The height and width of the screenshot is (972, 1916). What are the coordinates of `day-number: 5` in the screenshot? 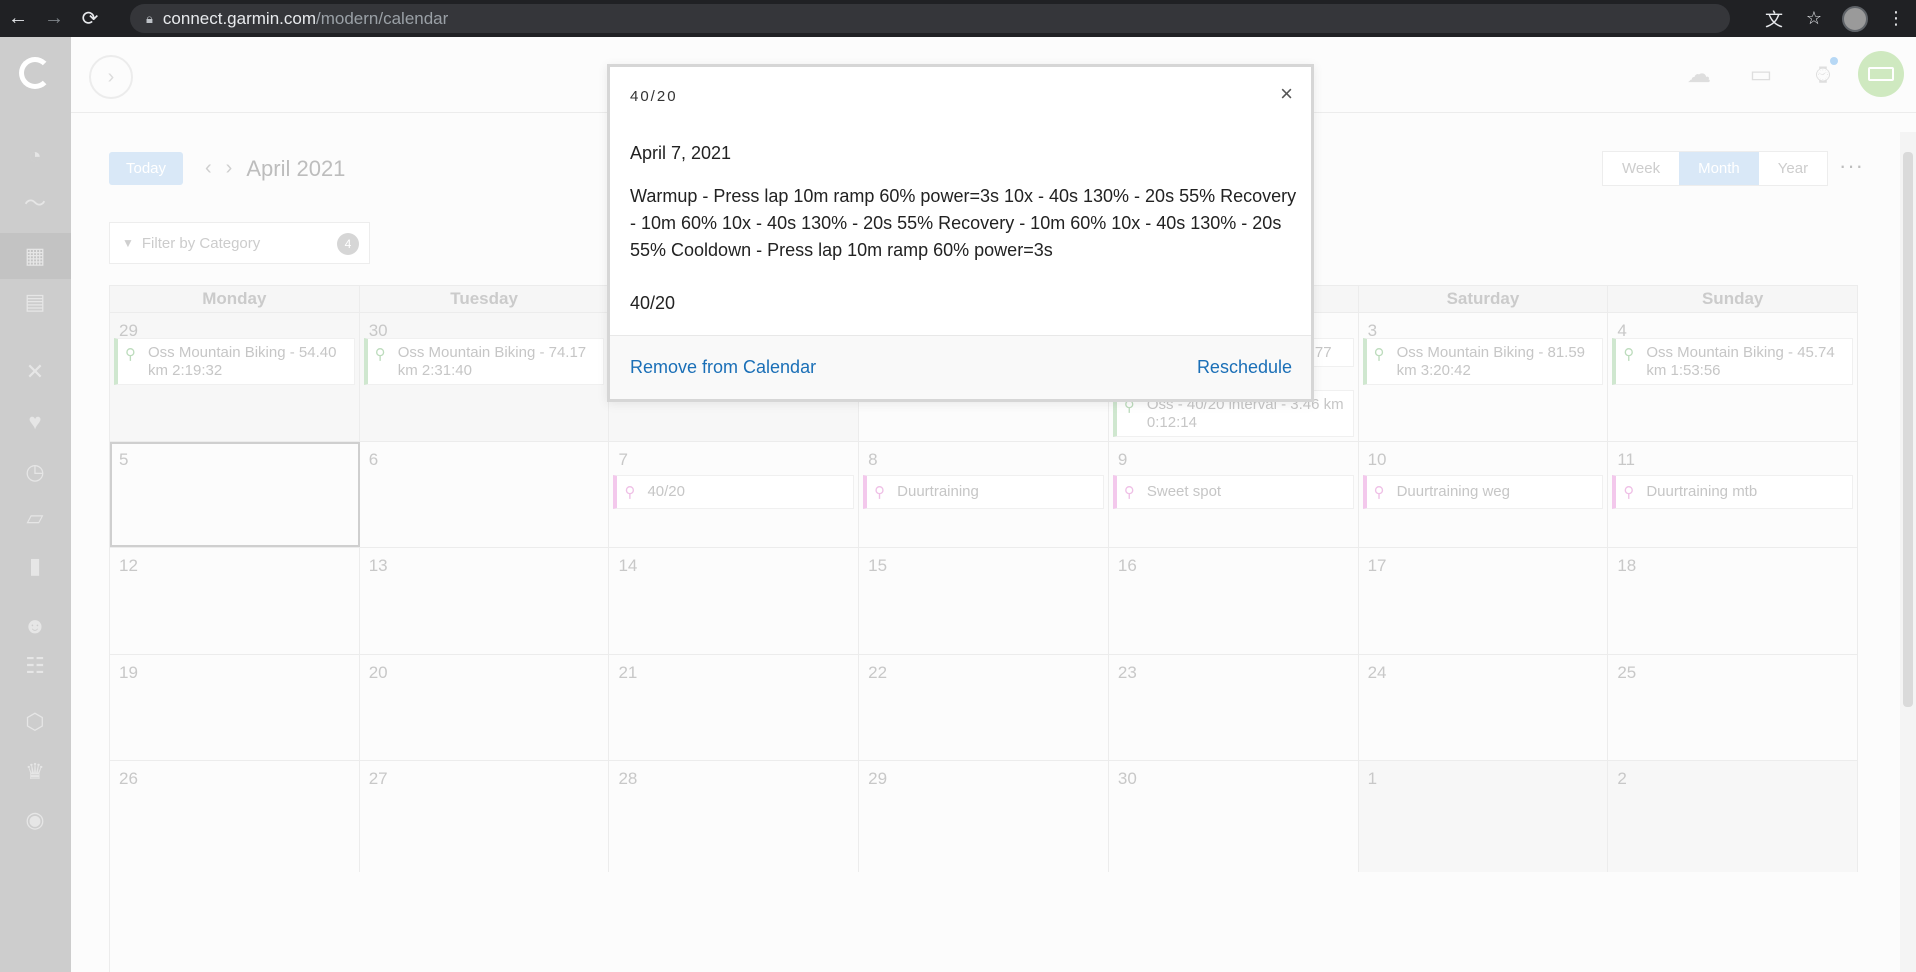 It's located at (124, 459).